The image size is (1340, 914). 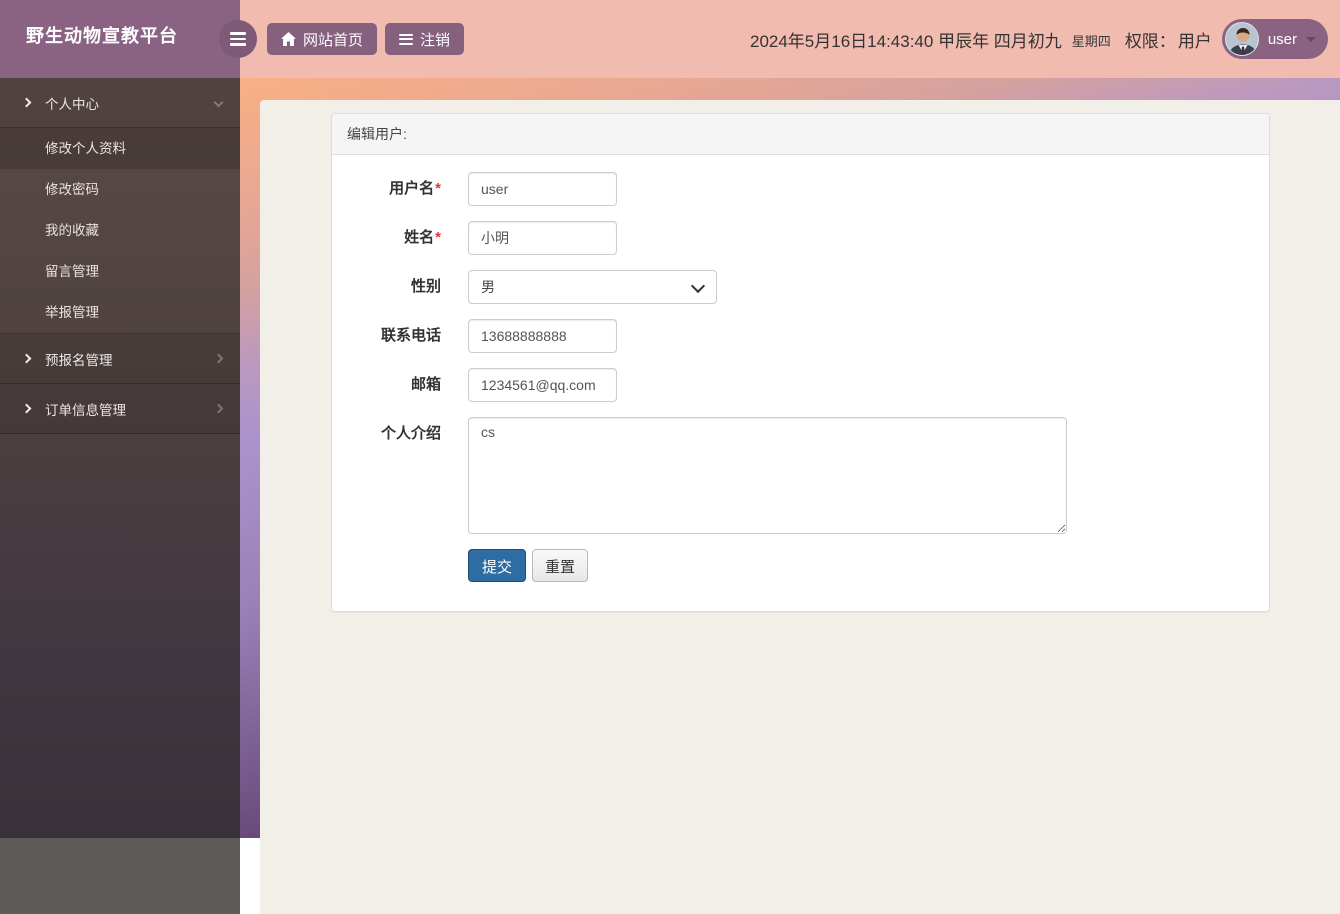 What do you see at coordinates (497, 565) in the screenshot?
I see `submit-button: 提交` at bounding box center [497, 565].